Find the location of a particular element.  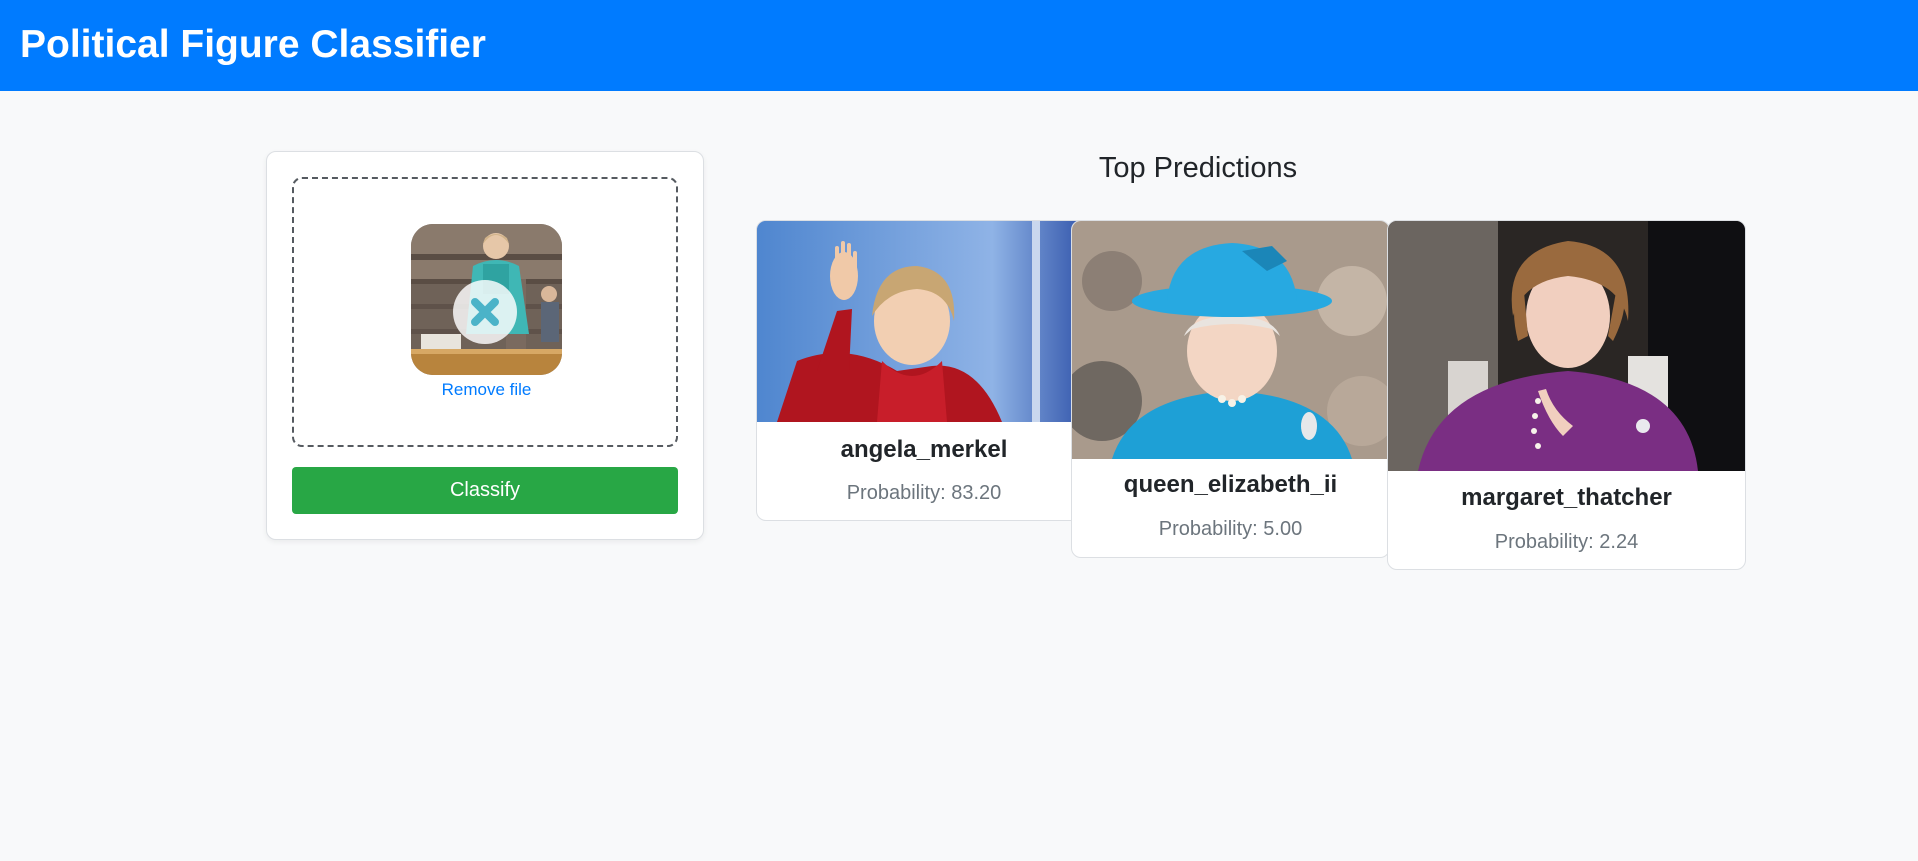

uploaded-image-thumbnail is located at coordinates (486, 299).